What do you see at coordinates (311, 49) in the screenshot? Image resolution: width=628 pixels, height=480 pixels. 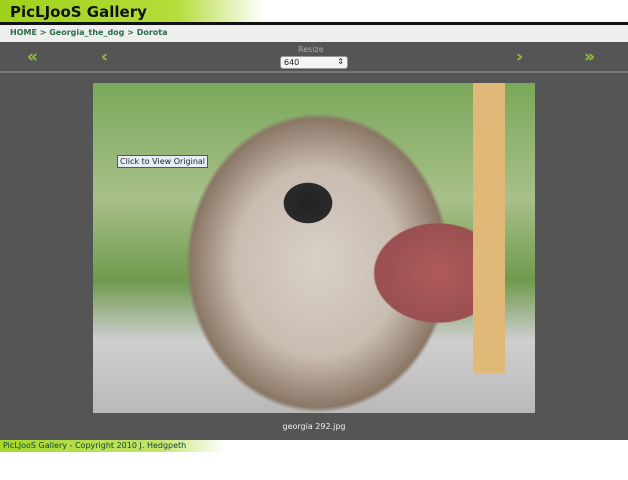 I see `resize-label: Resize` at bounding box center [311, 49].